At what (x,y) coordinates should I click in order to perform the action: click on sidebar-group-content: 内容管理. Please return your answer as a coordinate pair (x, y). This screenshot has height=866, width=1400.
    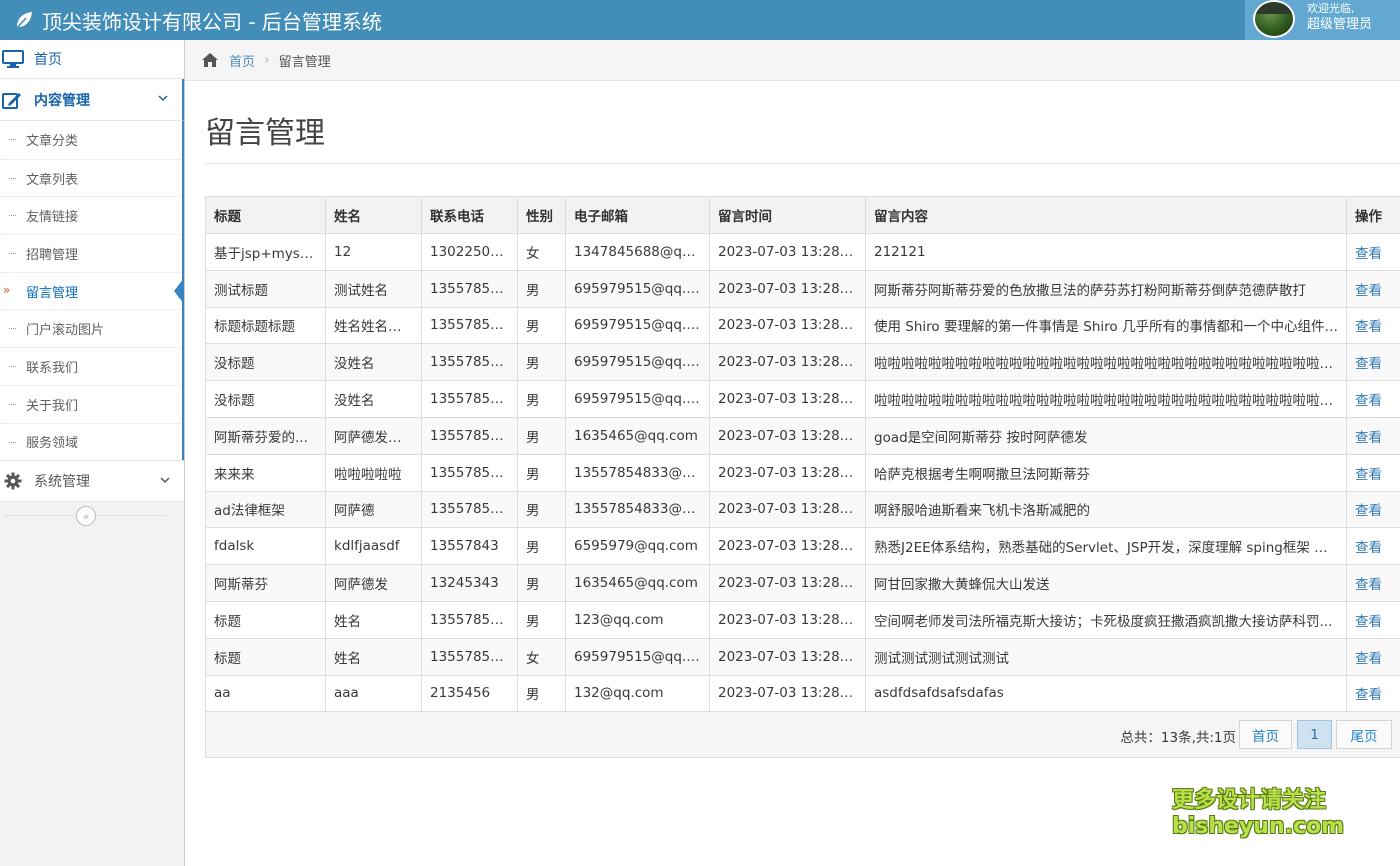
    Looking at the image, I should click on (92, 100).